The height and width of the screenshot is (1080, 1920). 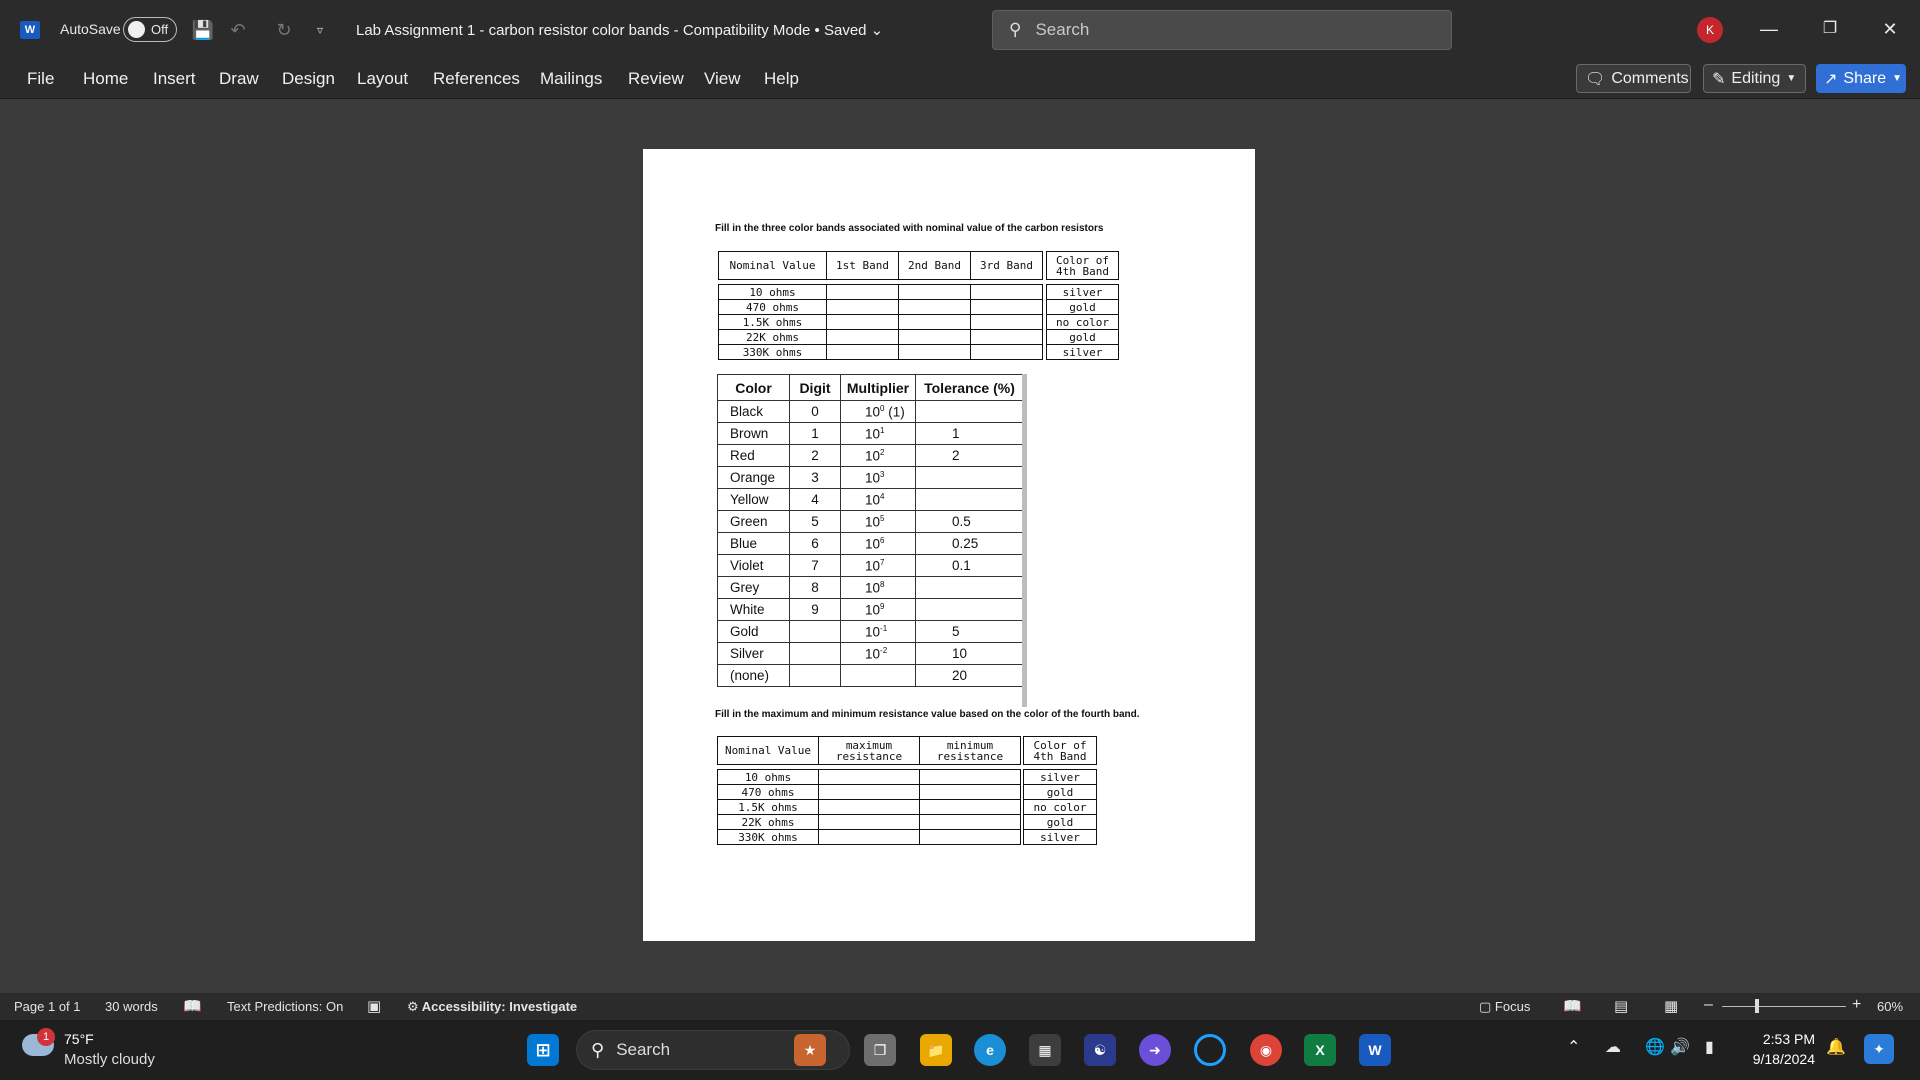 What do you see at coordinates (374, 1006) in the screenshot?
I see `display-settings-icon: ▣` at bounding box center [374, 1006].